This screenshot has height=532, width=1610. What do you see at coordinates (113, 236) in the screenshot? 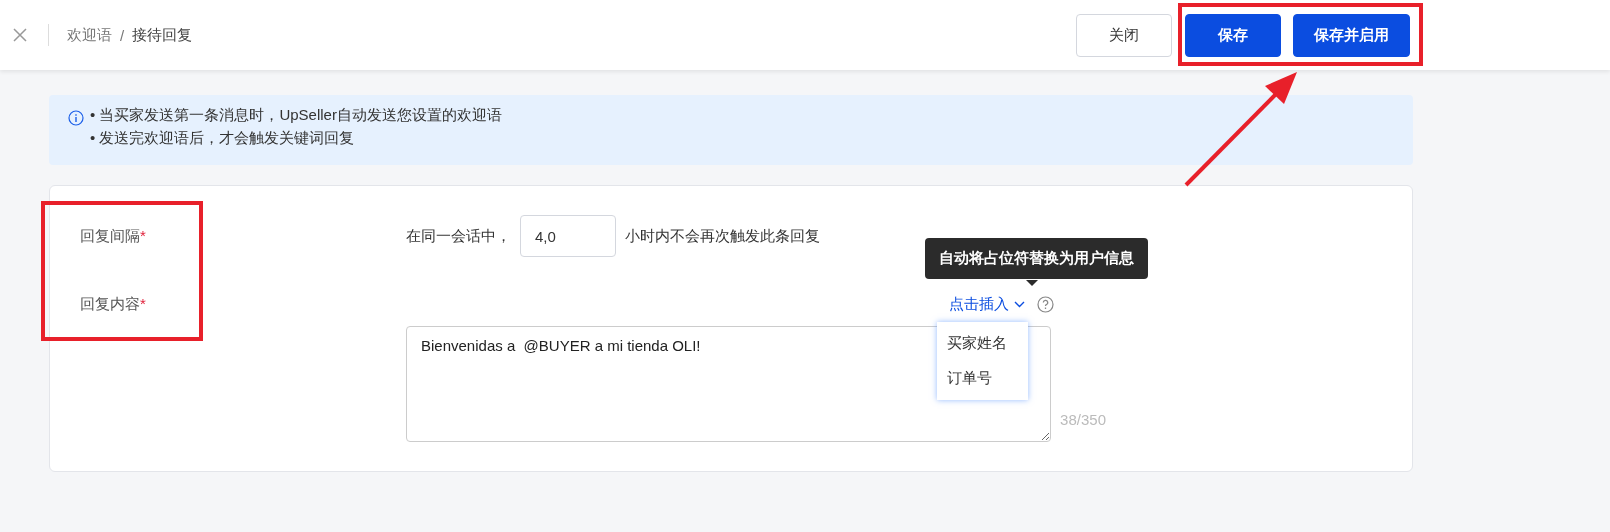
I see `field-label: 回复间隔*` at bounding box center [113, 236].